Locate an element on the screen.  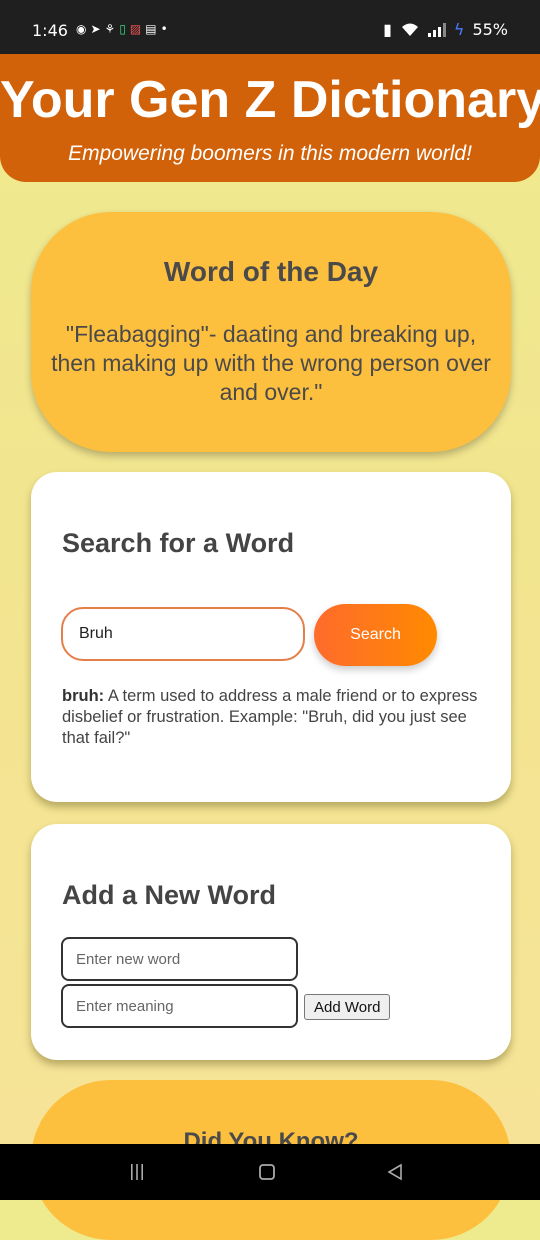
app-subtitle: Empowering boomers in this modern world! is located at coordinates (270, 153).